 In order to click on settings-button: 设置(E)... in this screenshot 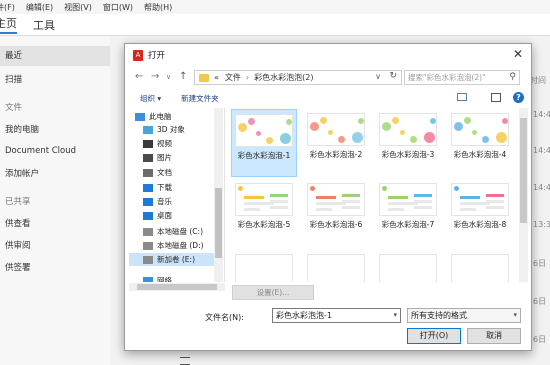, I will do `click(273, 292)`.